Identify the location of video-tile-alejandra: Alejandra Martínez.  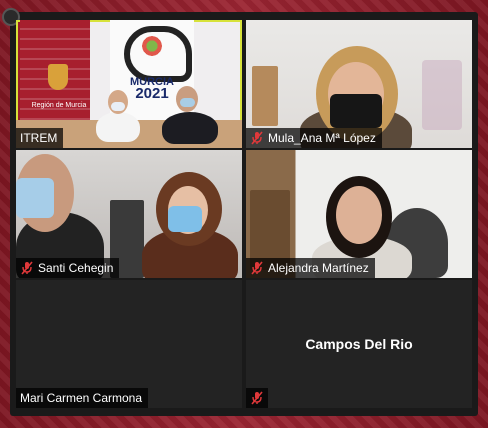
(359, 214).